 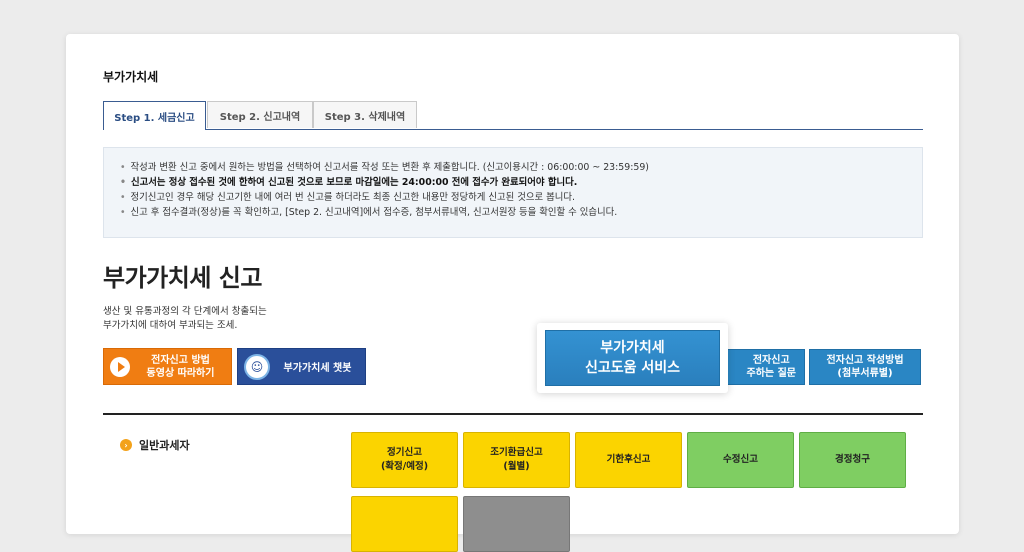 I want to click on tile-early-refund: 조기환급신고 (월별), so click(x=516, y=460).